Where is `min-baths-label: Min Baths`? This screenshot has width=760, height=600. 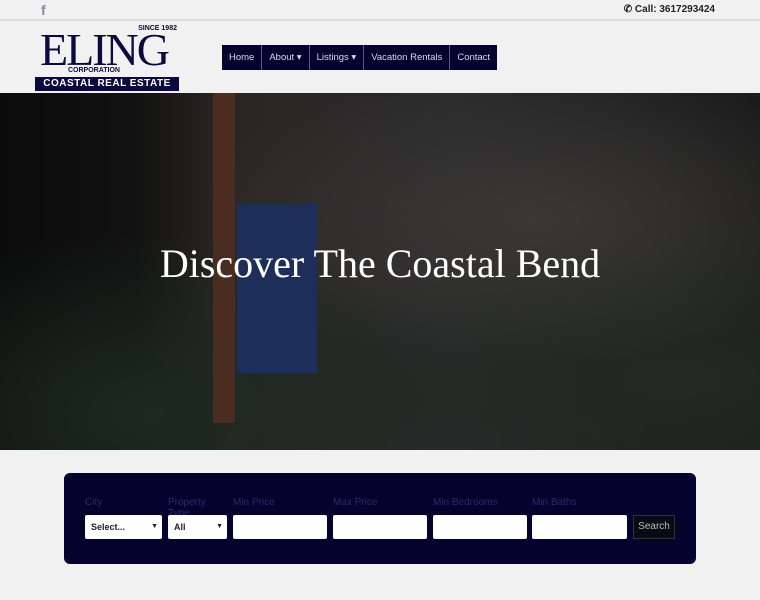 min-baths-label: Min Baths is located at coordinates (554, 502).